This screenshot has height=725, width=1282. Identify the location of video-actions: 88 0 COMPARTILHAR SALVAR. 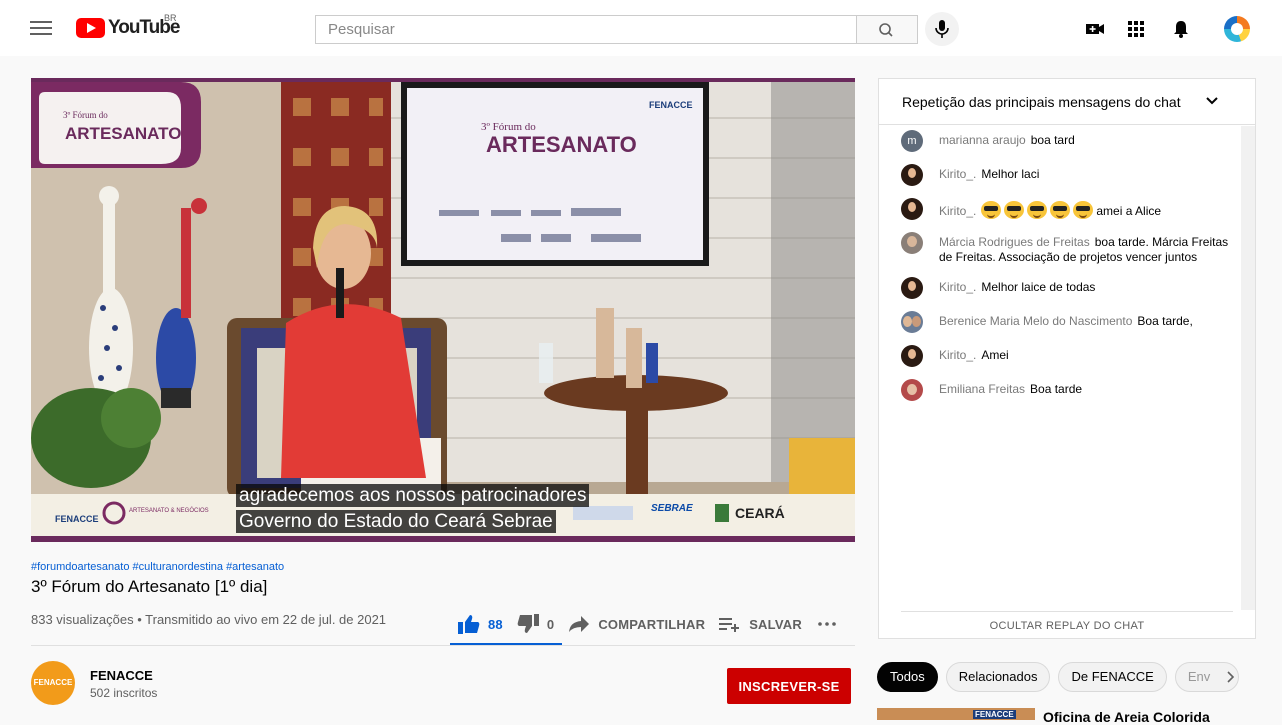
(655, 624).